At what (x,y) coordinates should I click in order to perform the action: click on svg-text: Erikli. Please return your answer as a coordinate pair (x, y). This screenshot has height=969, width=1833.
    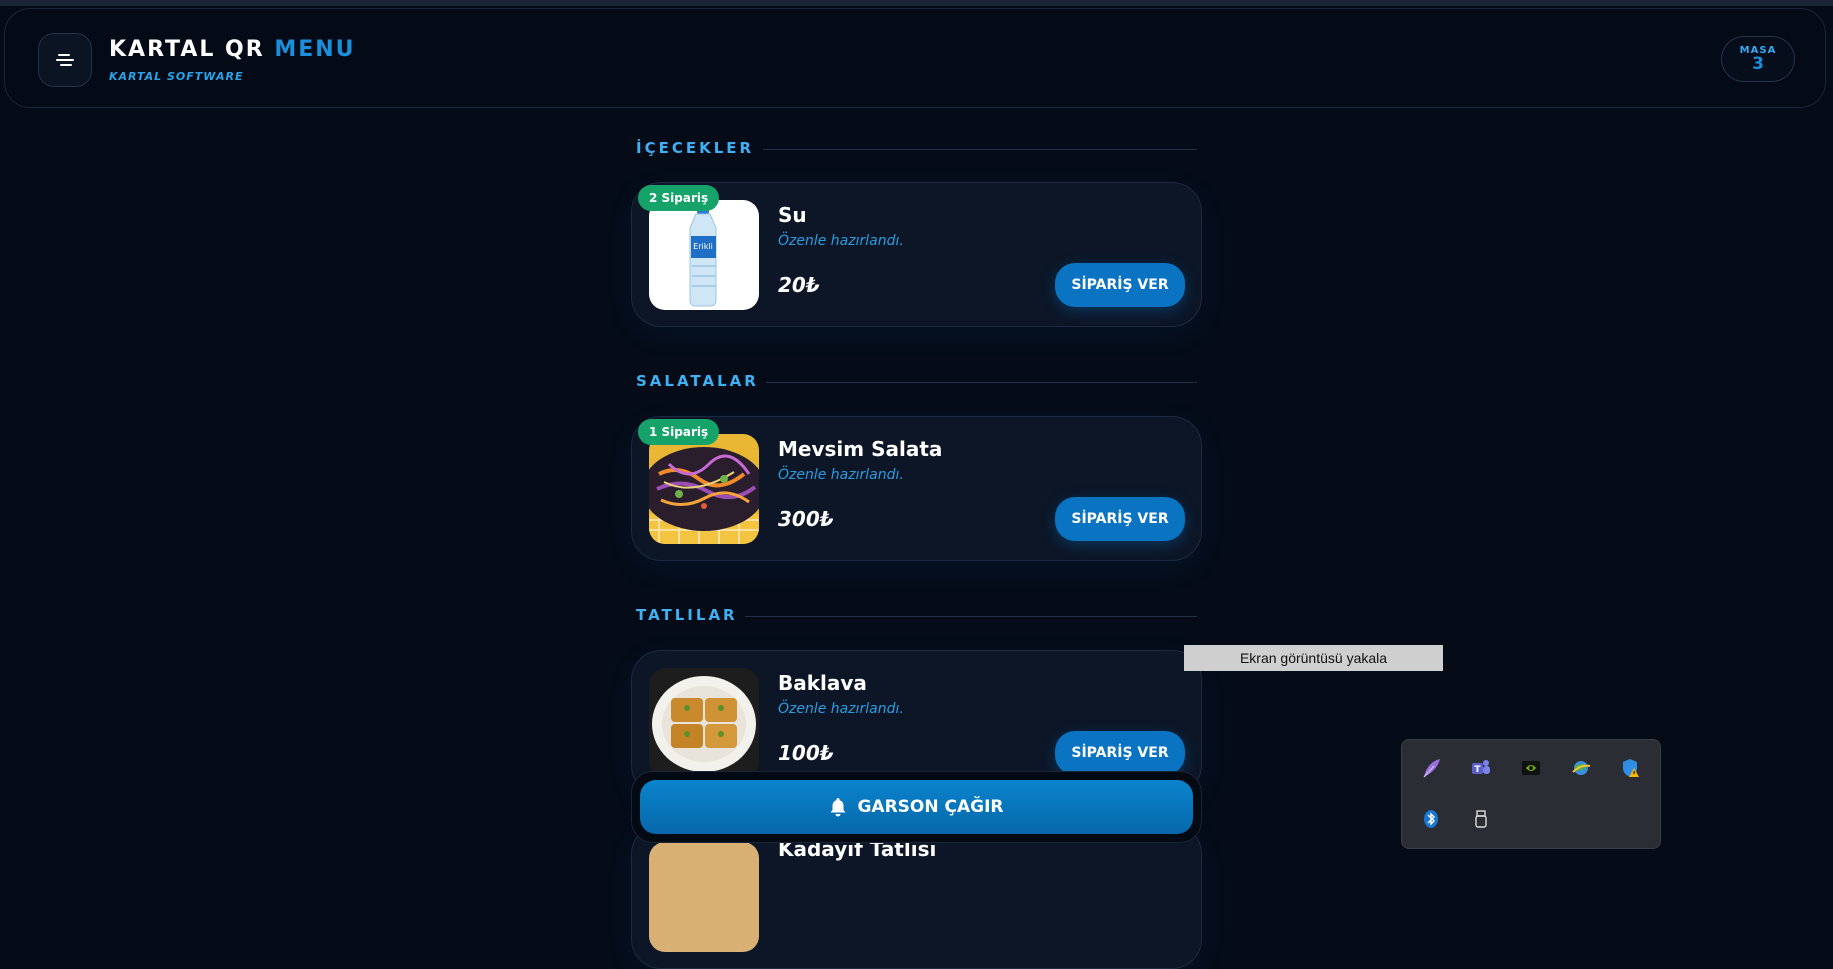
    Looking at the image, I should click on (703, 246).